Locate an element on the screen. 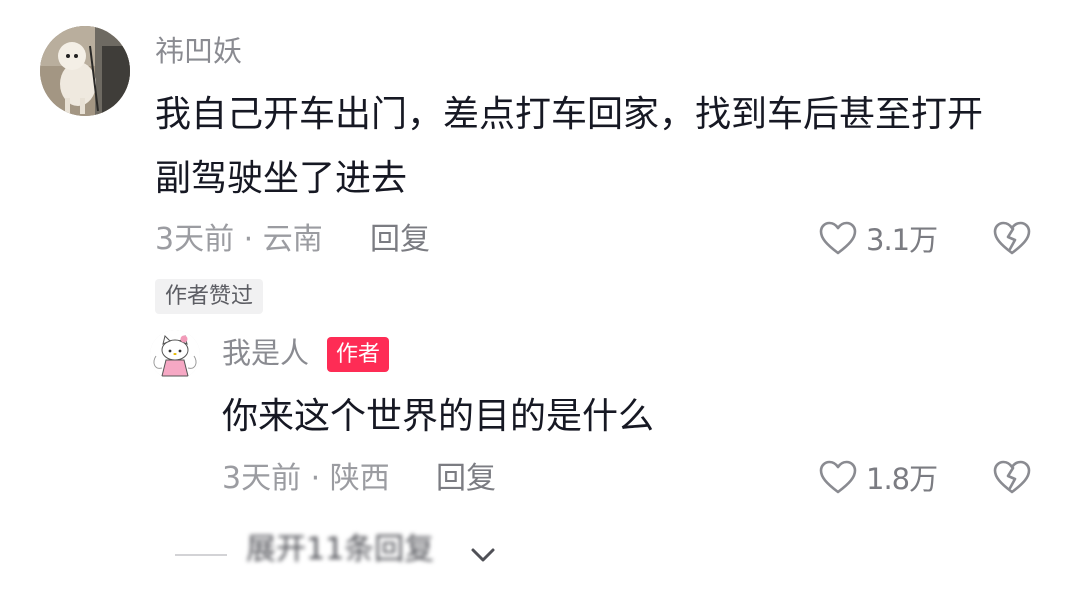  dog-avatar-image is located at coordinates (85, 71).